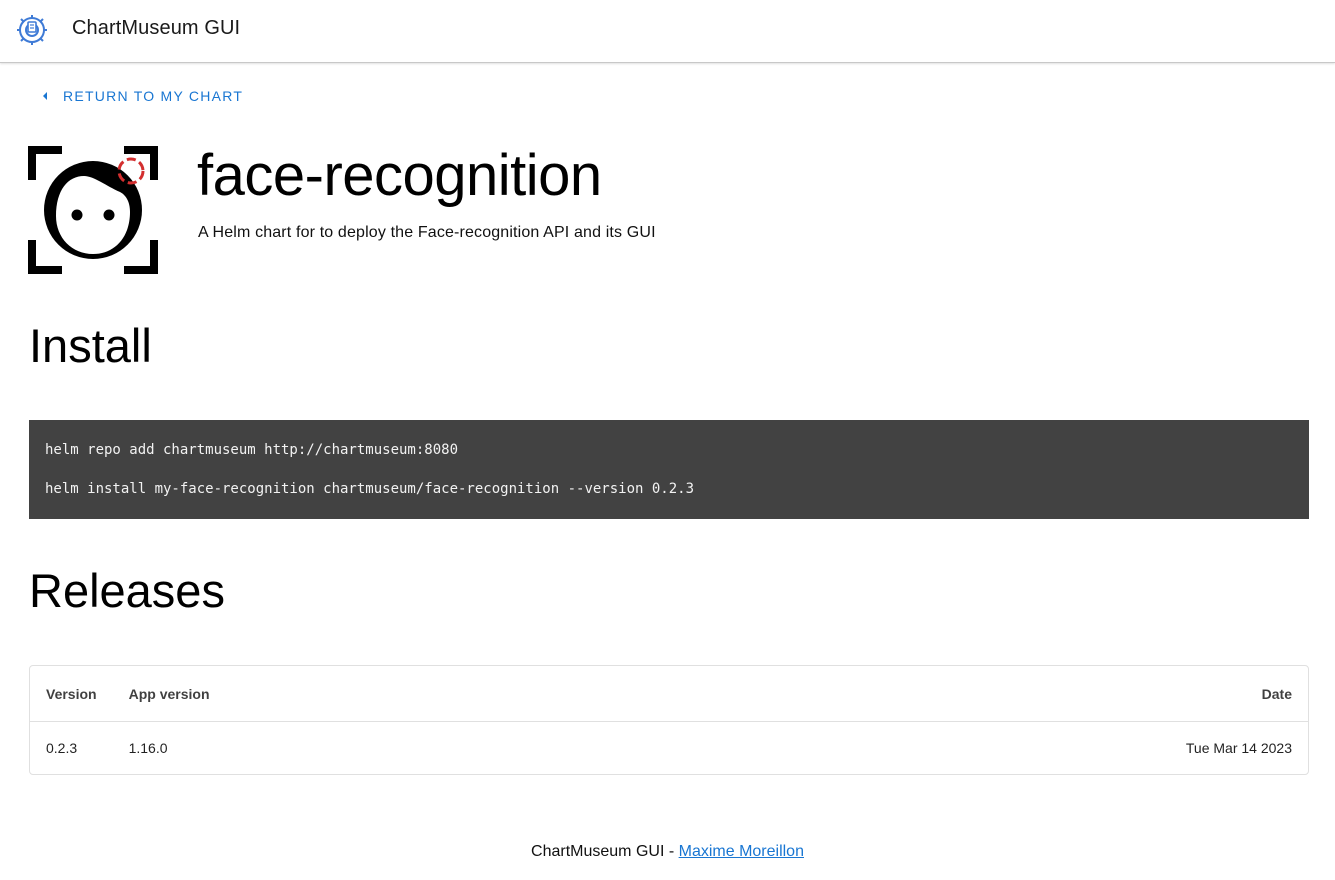 Image resolution: width=1335 pixels, height=880 pixels. What do you see at coordinates (71, 694) in the screenshot?
I see `column-header-version: Version` at bounding box center [71, 694].